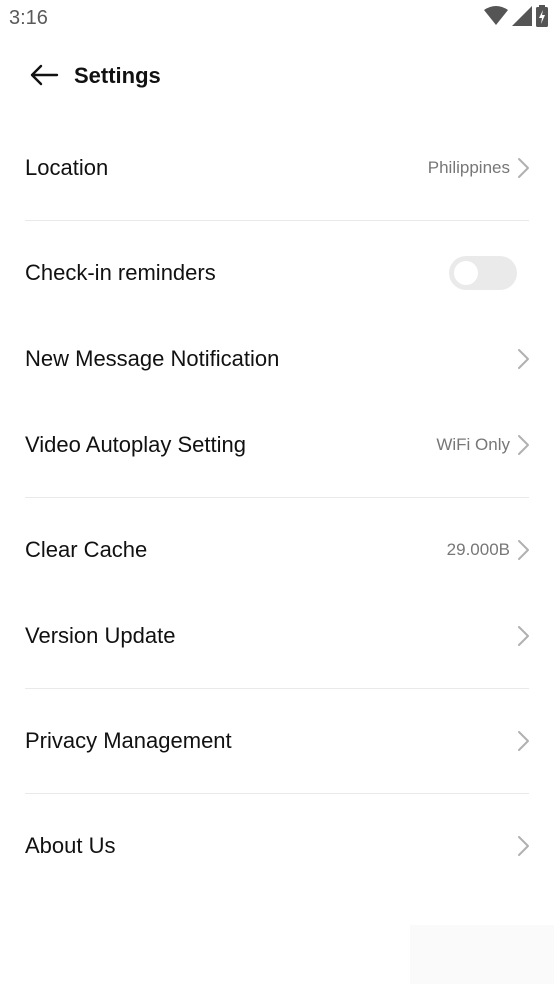 The width and height of the screenshot is (554, 984). Describe the element at coordinates (277, 77) in the screenshot. I see `app-header: Settings` at that location.